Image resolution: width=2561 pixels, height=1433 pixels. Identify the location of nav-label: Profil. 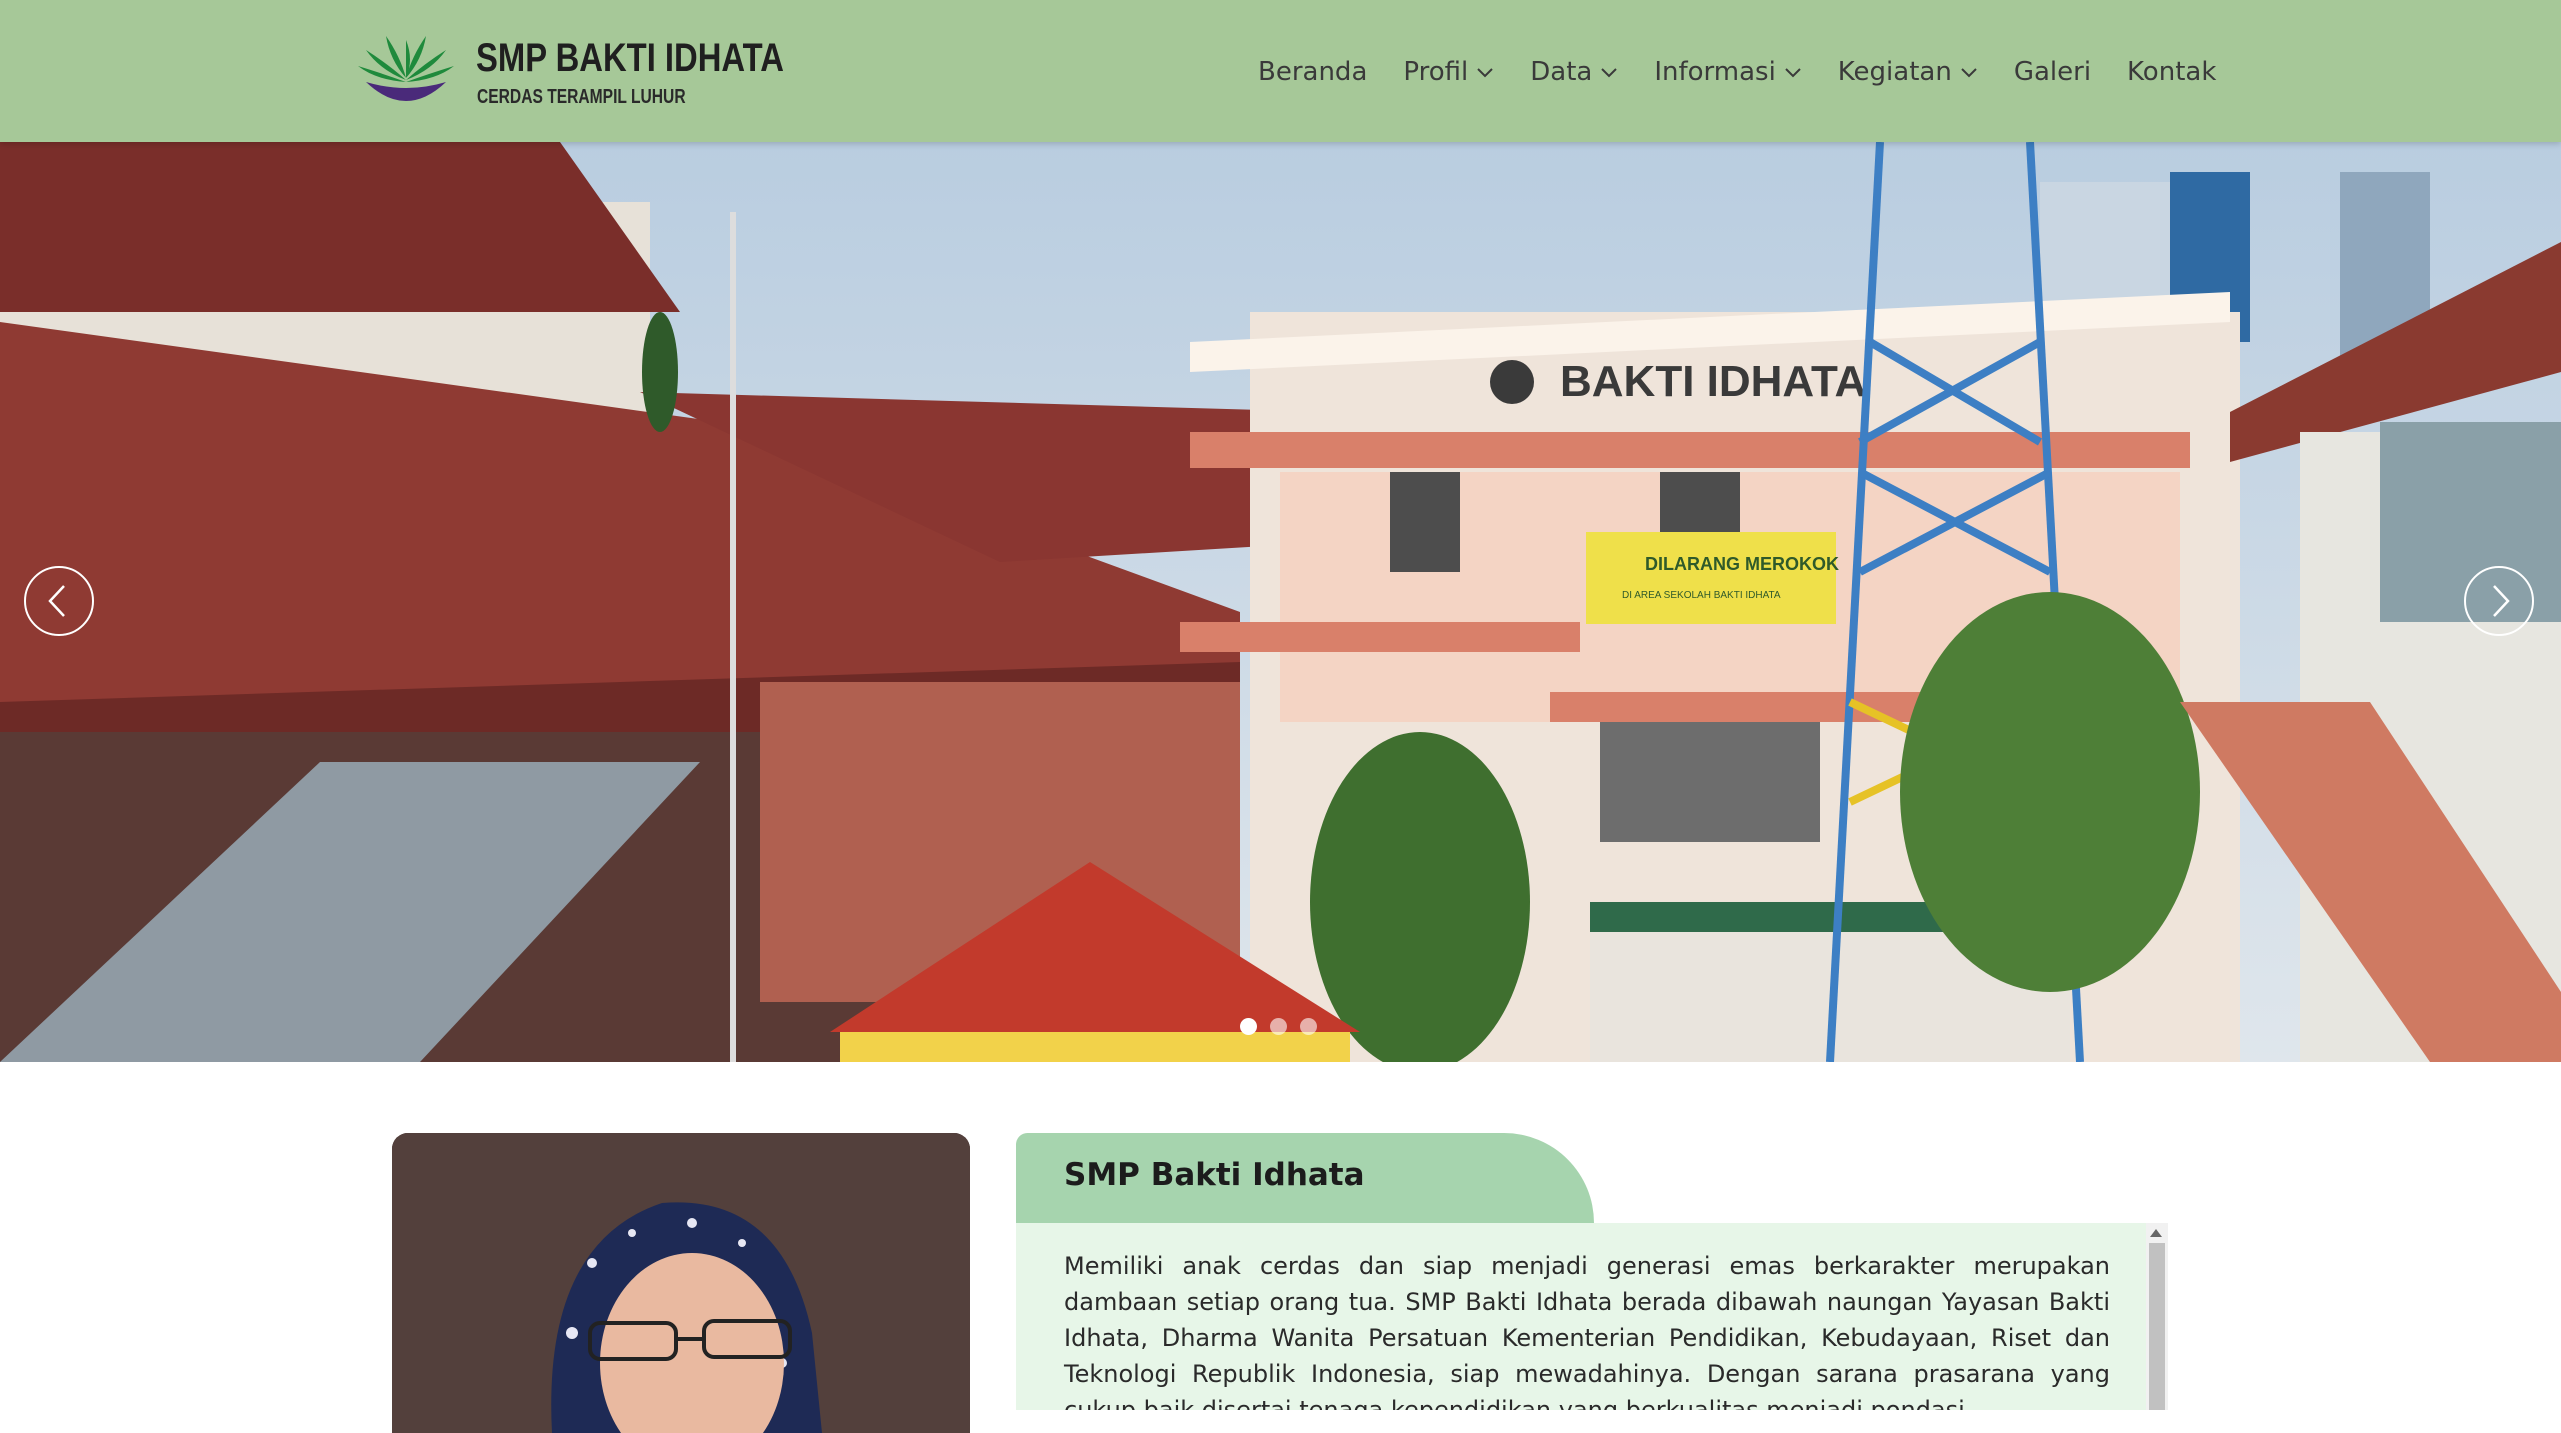
(1436, 72).